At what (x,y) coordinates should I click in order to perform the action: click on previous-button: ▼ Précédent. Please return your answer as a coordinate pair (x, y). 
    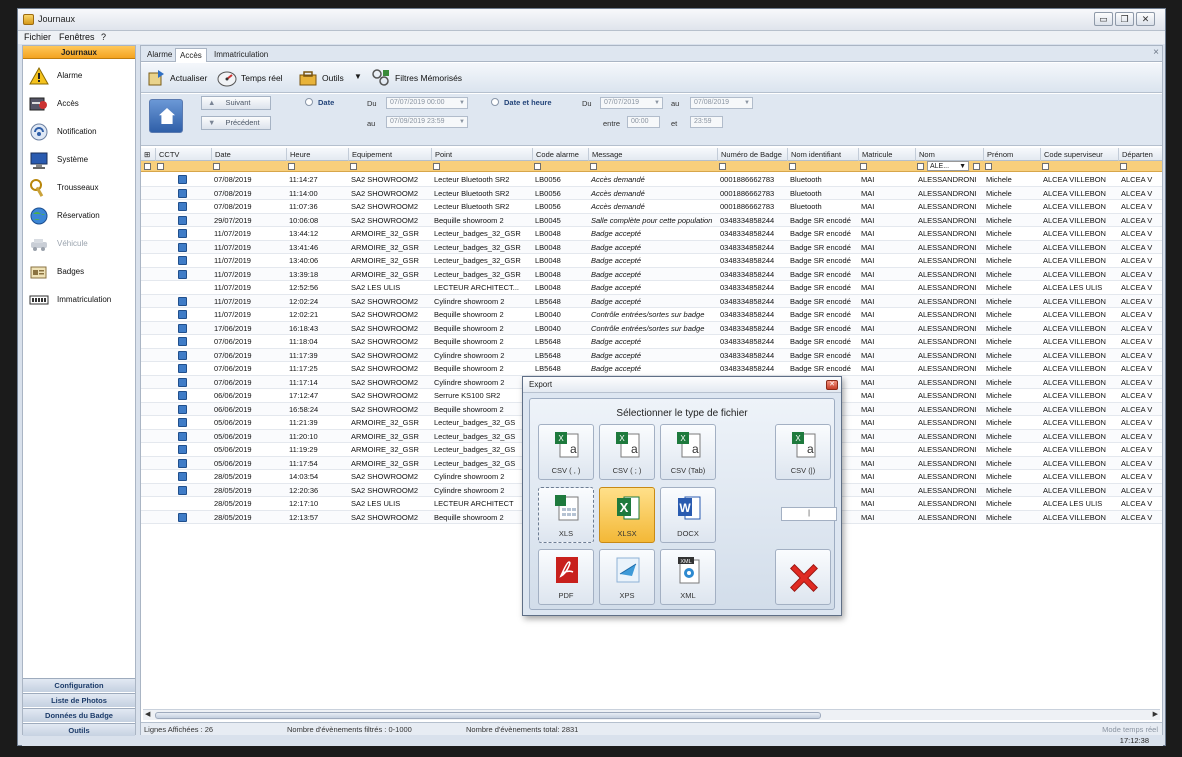
    Looking at the image, I should click on (236, 123).